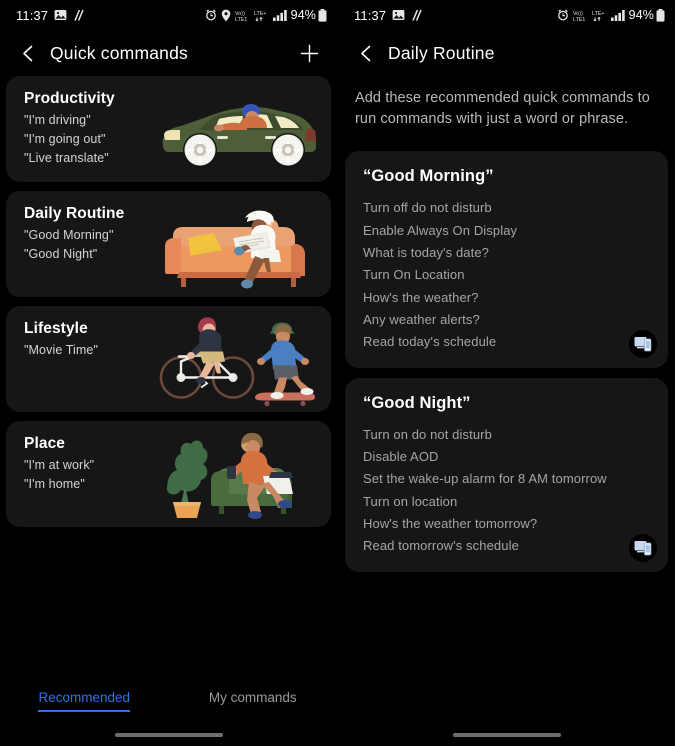  I want to click on page-title: Quick commands, so click(119, 52).